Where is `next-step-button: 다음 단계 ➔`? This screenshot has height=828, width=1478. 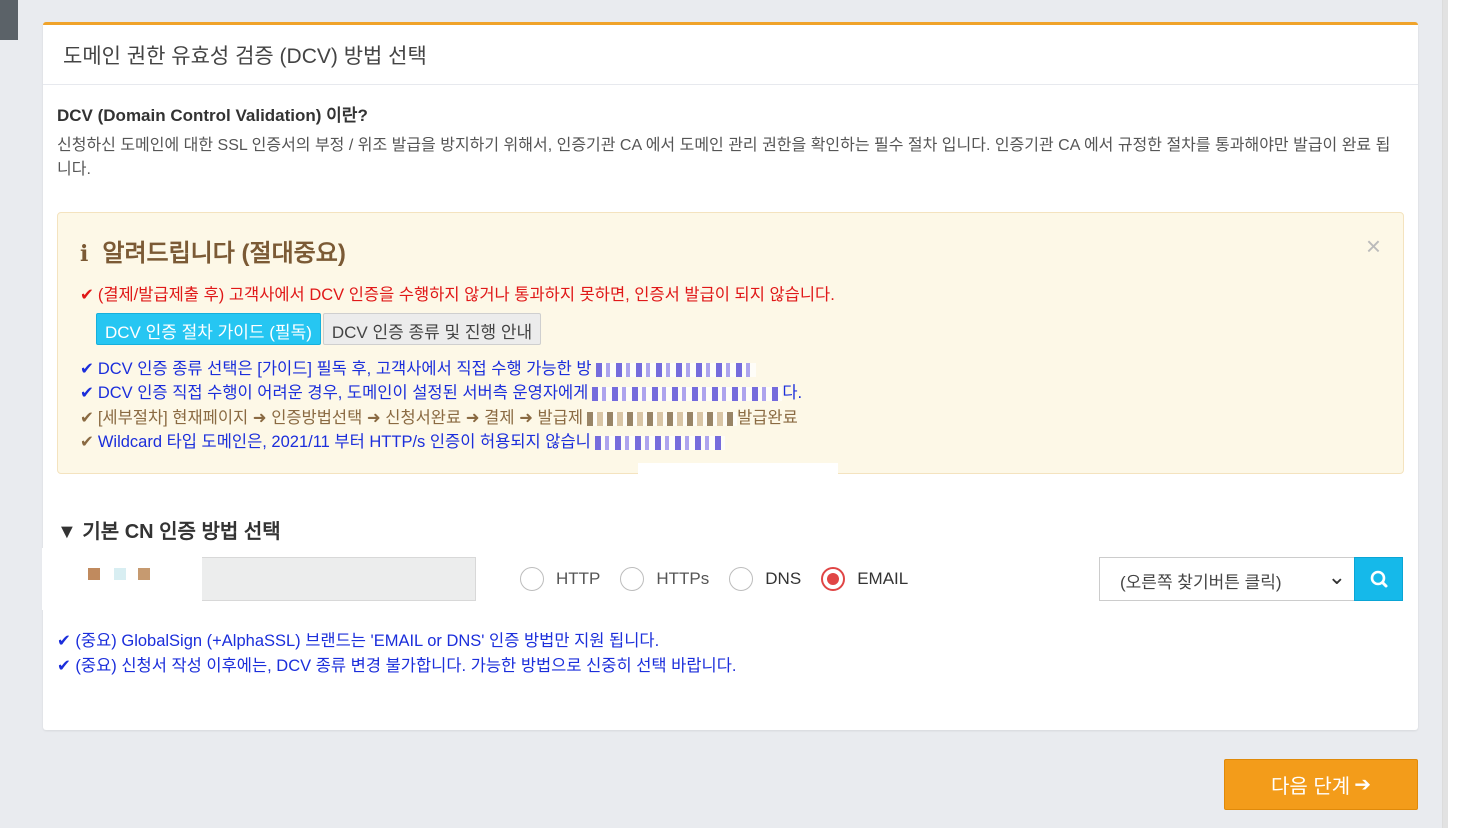 next-step-button: 다음 단계 ➔ is located at coordinates (1321, 784).